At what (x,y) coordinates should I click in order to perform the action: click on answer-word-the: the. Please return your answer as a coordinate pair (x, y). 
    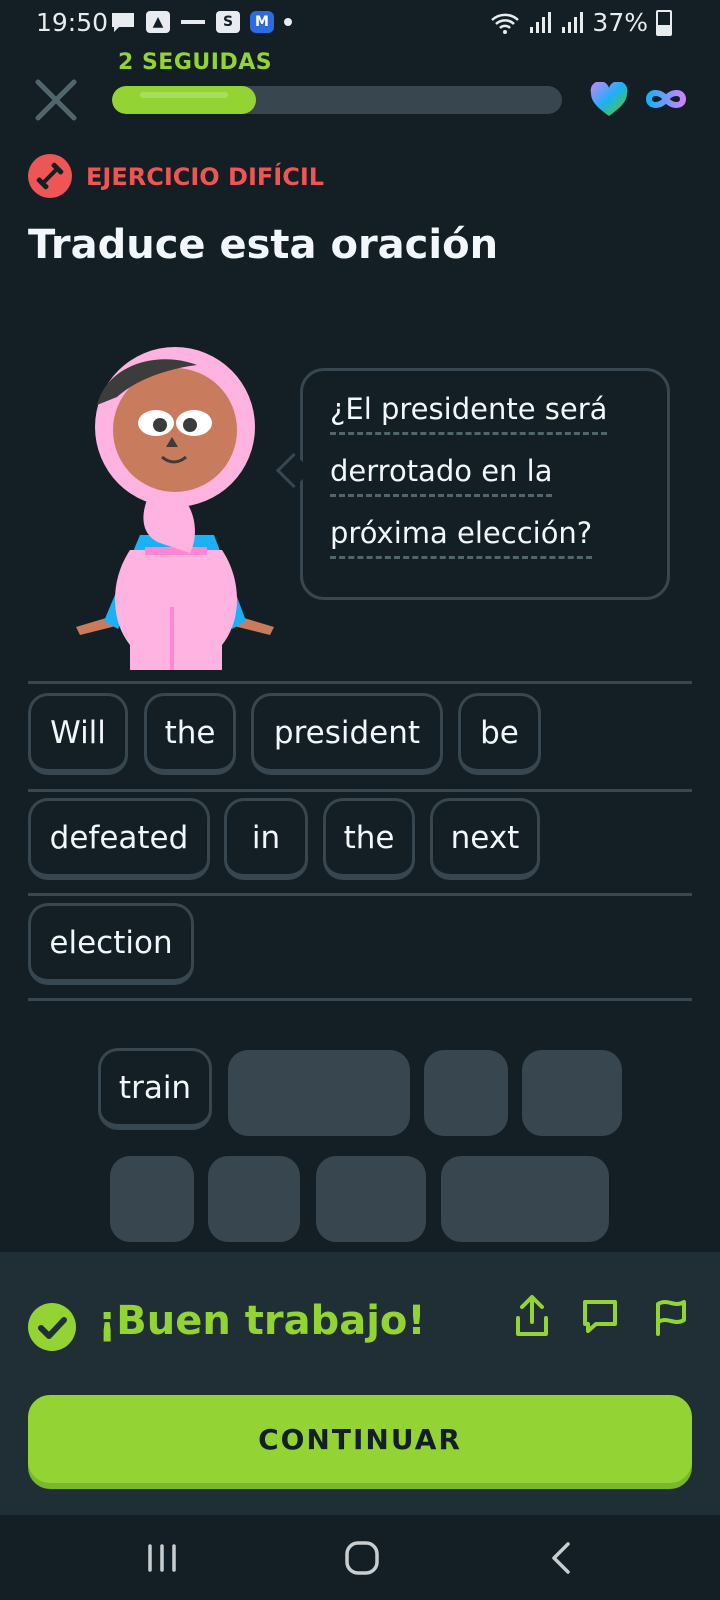
    Looking at the image, I should click on (190, 734).